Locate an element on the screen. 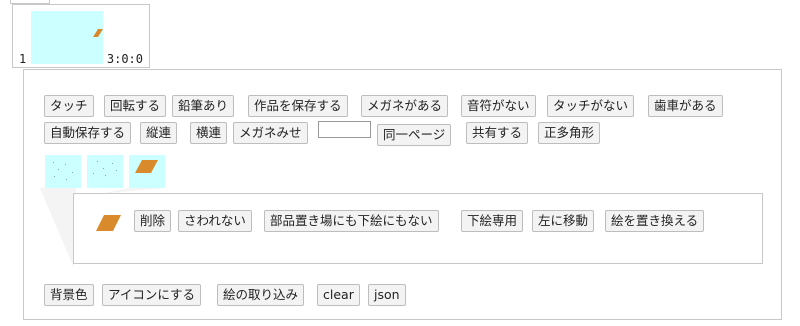  delete-button: 削除 is located at coordinates (153, 221).